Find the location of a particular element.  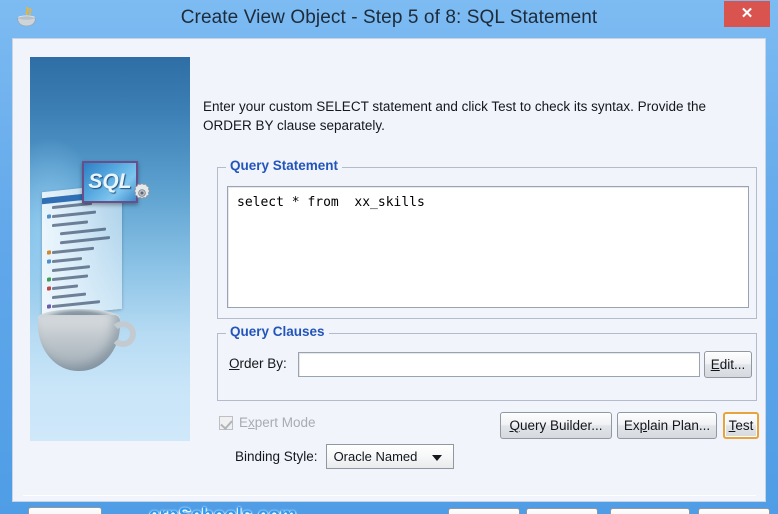

query-clauses-group-label: Query Clauses is located at coordinates (277, 331).